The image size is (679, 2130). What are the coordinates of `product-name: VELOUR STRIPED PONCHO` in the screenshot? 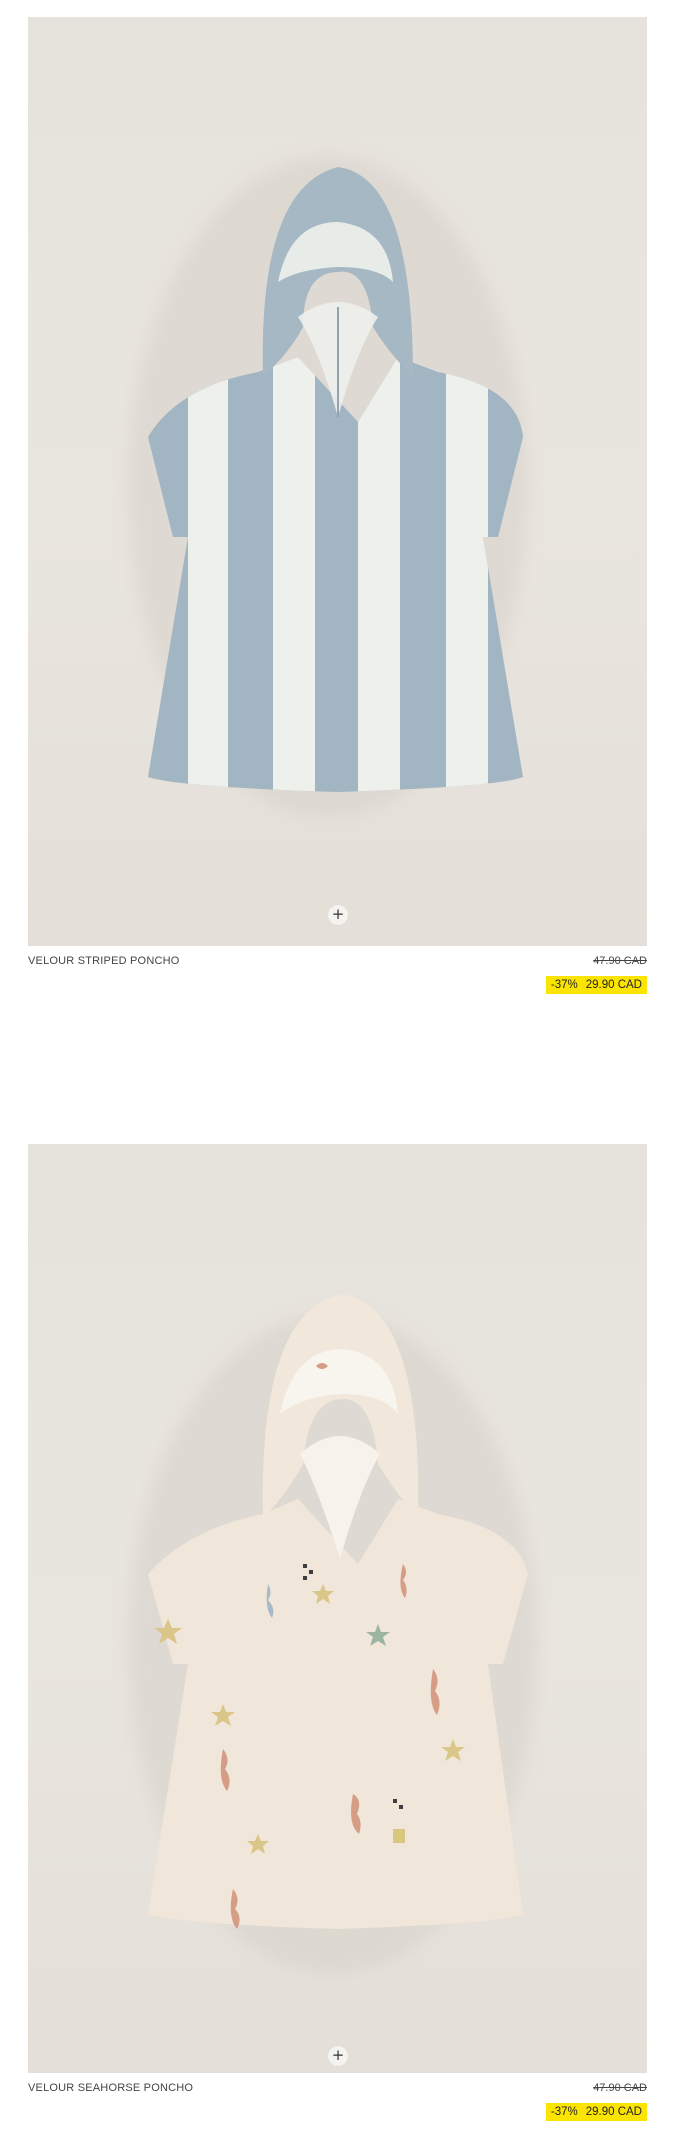 It's located at (104, 961).